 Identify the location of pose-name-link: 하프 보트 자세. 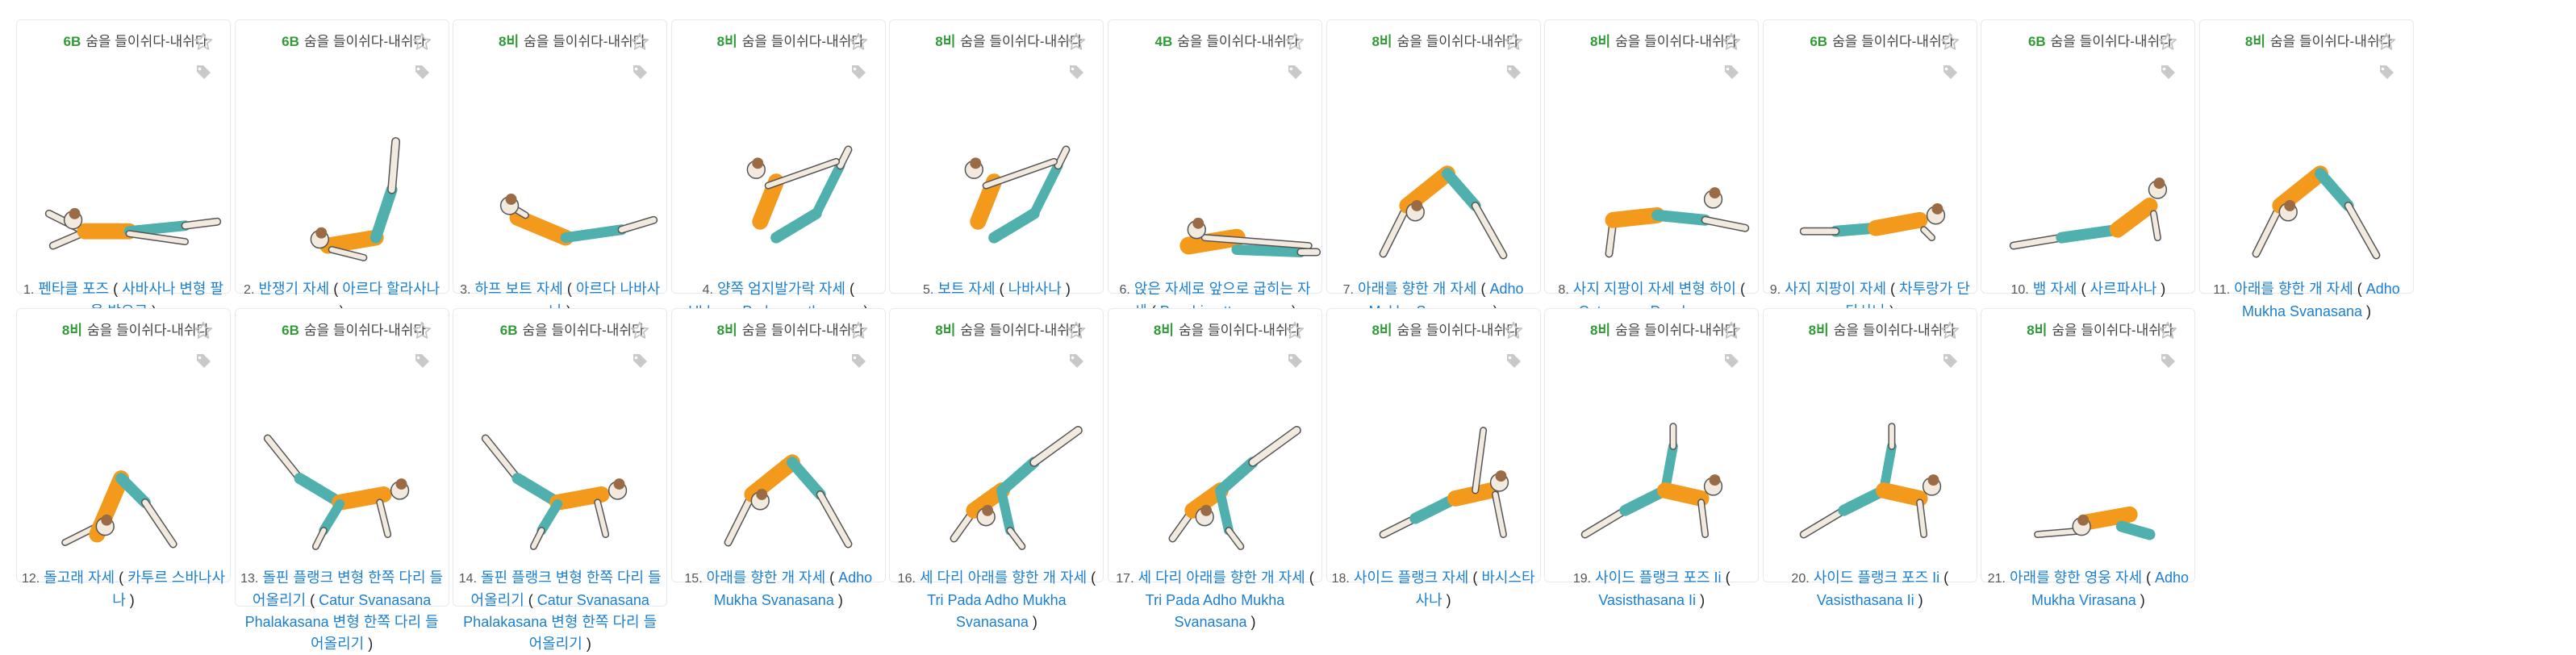
(518, 289).